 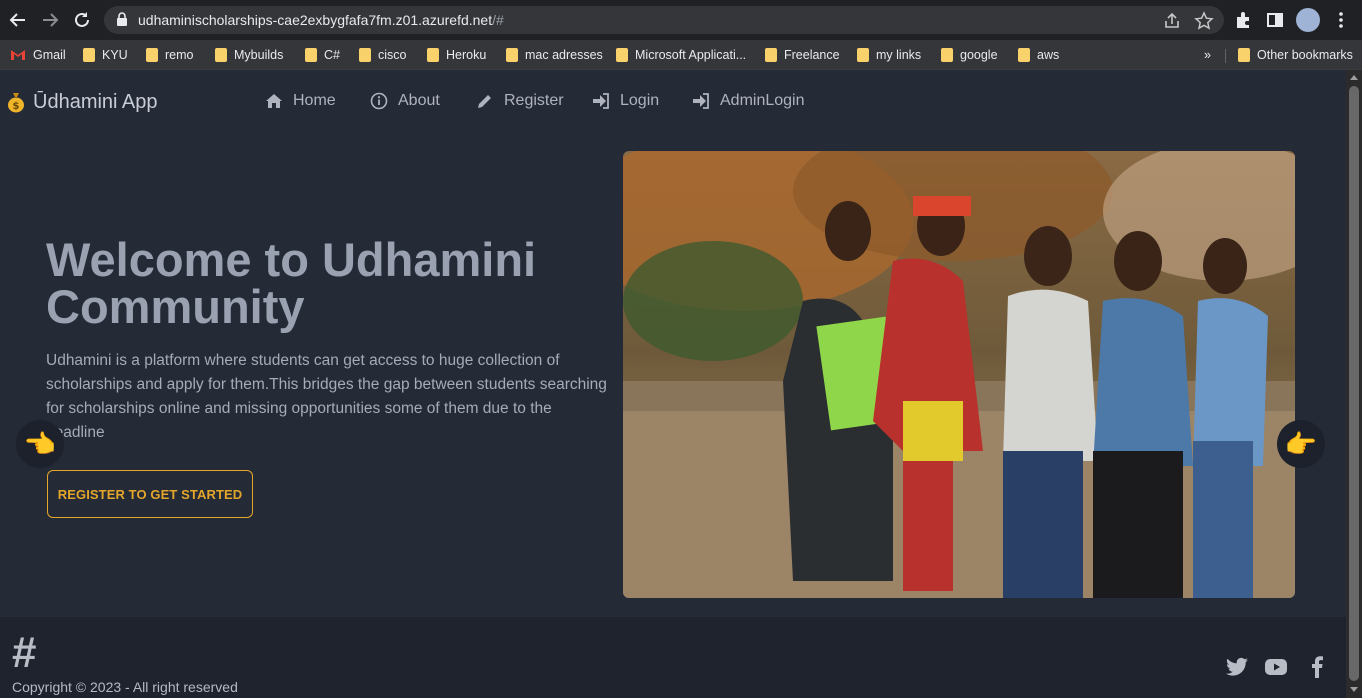 What do you see at coordinates (125, 687) in the screenshot?
I see `copyright-text: Copyright © 2023 - All right reserved` at bounding box center [125, 687].